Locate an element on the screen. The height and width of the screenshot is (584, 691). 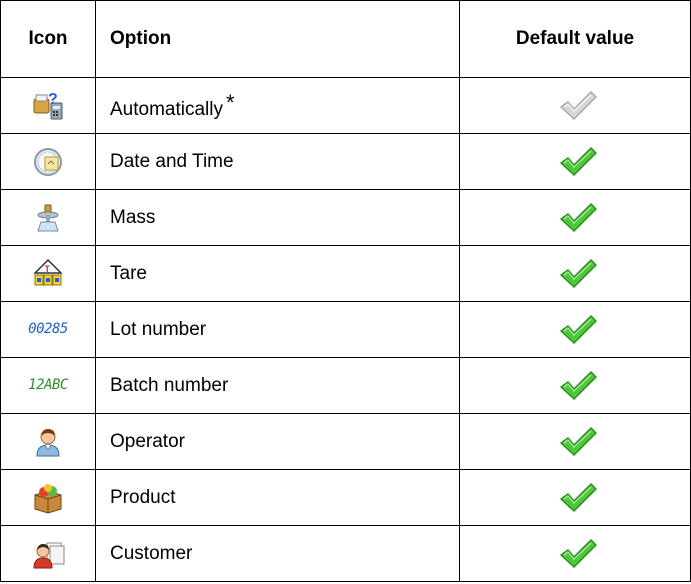
date-time-icon is located at coordinates (48, 162).